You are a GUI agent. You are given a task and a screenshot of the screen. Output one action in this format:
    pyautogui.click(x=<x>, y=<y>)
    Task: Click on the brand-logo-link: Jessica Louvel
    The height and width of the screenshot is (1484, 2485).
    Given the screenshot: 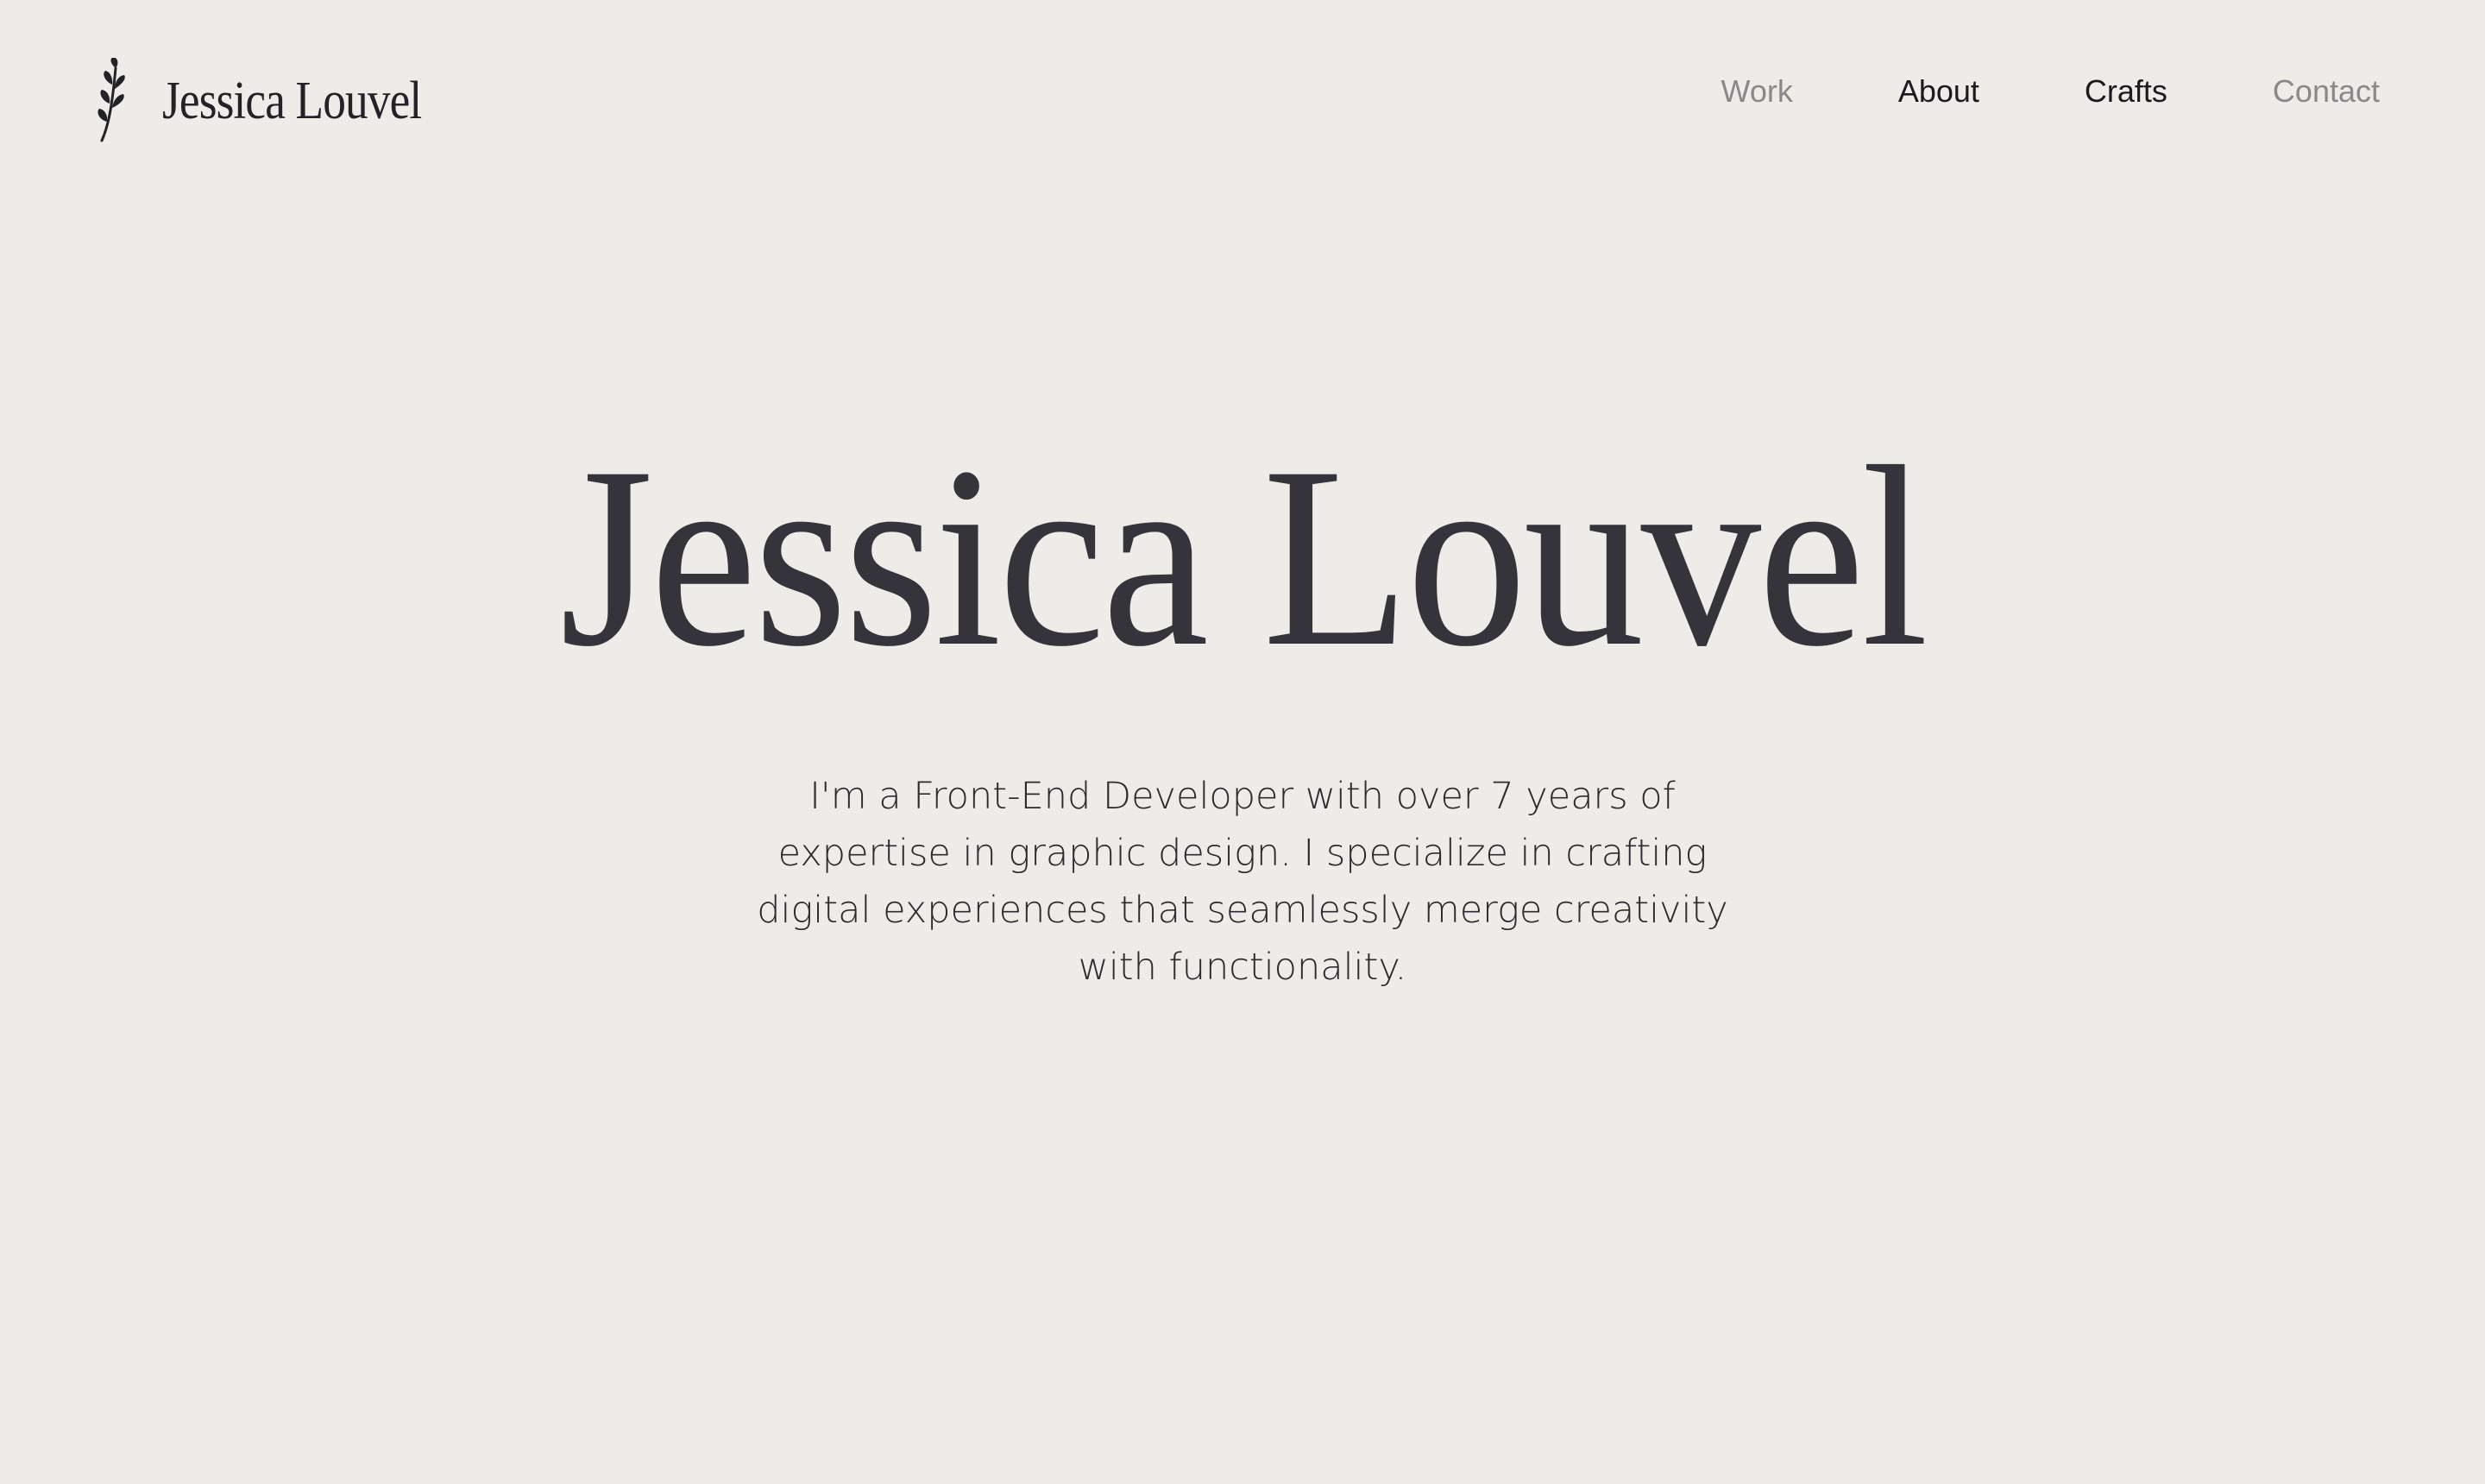 What is the action you would take?
    pyautogui.click(x=279, y=100)
    